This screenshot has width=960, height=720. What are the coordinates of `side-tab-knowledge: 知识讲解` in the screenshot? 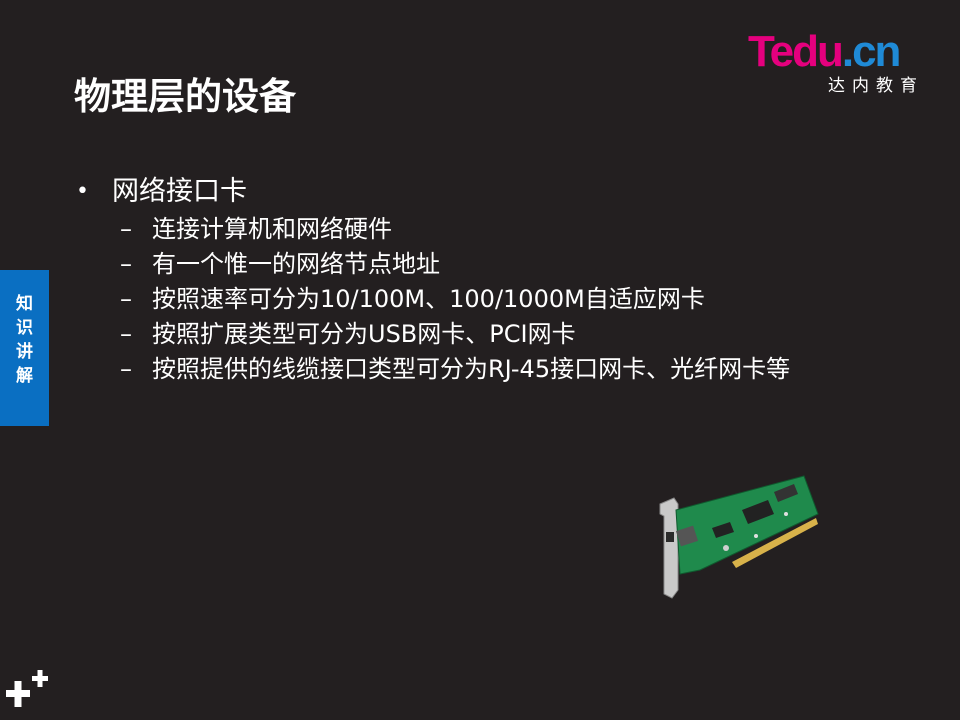 It's located at (24, 348).